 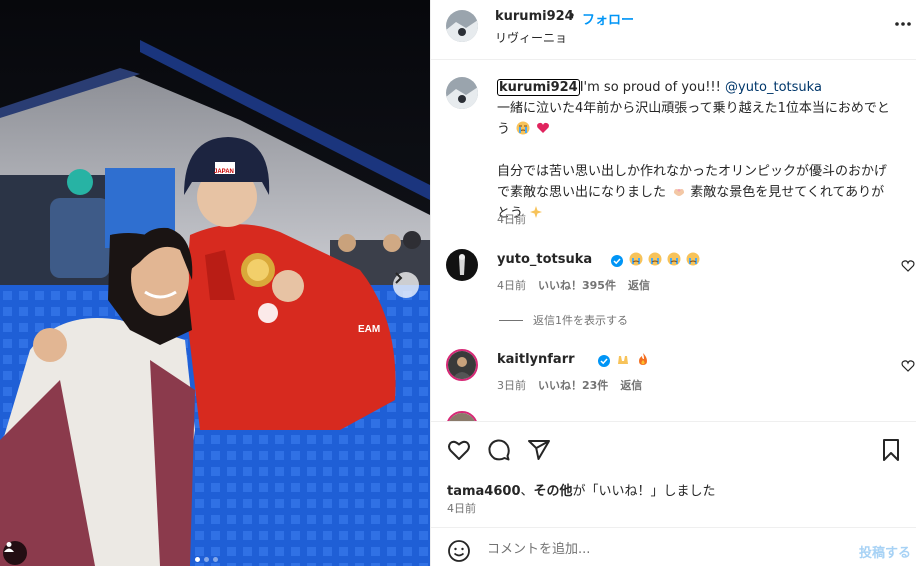 What do you see at coordinates (15, 553) in the screenshot?
I see `tagged-users-button` at bounding box center [15, 553].